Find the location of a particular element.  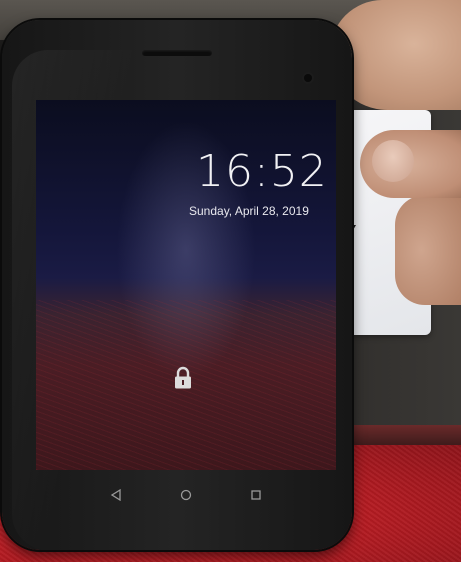

home-circle-icon is located at coordinates (186, 495).